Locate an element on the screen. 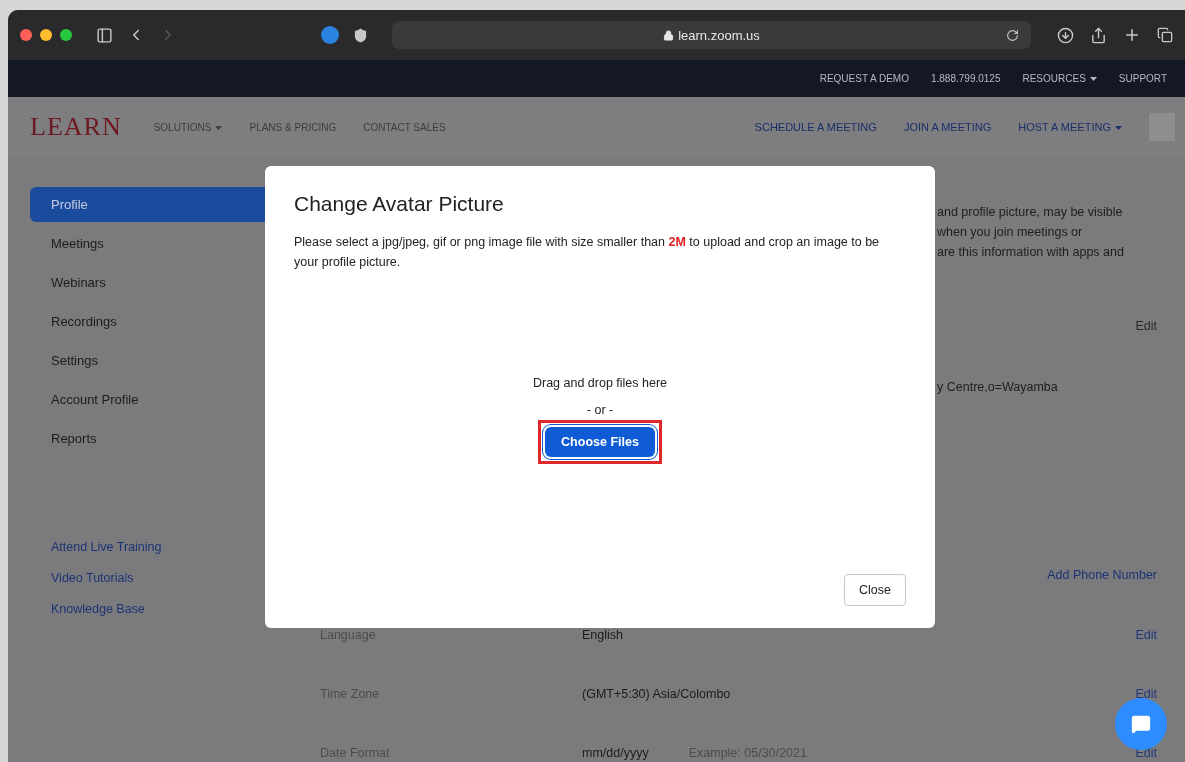  nav-link: SOLUTIONS is located at coordinates (188, 127).